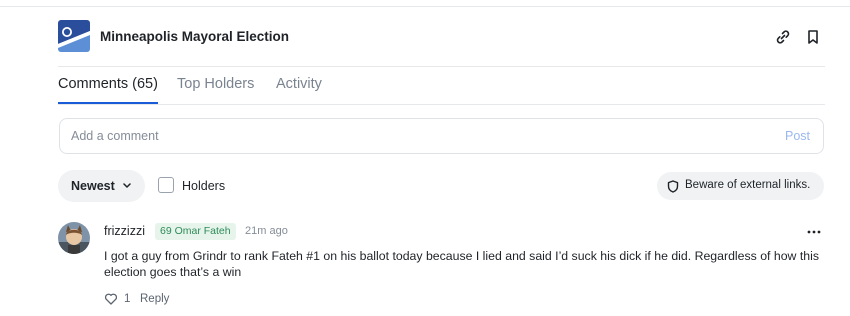 The image size is (850, 316). I want to click on market-flag-icon, so click(74, 36).